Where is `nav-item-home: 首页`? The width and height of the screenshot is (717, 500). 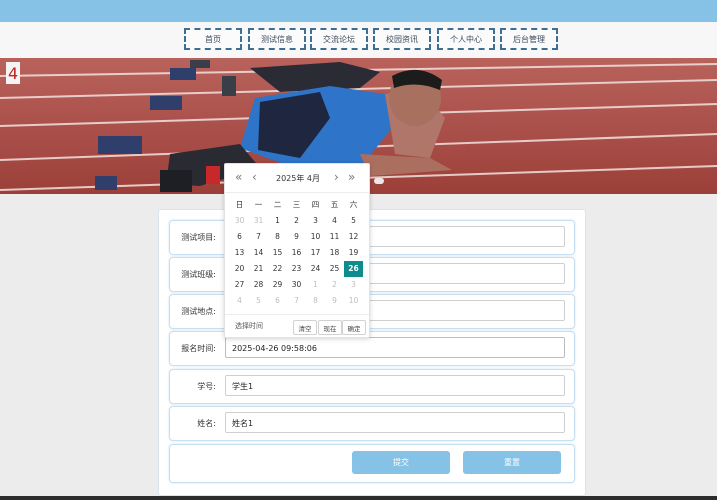
nav-item-home: 首页 is located at coordinates (213, 39).